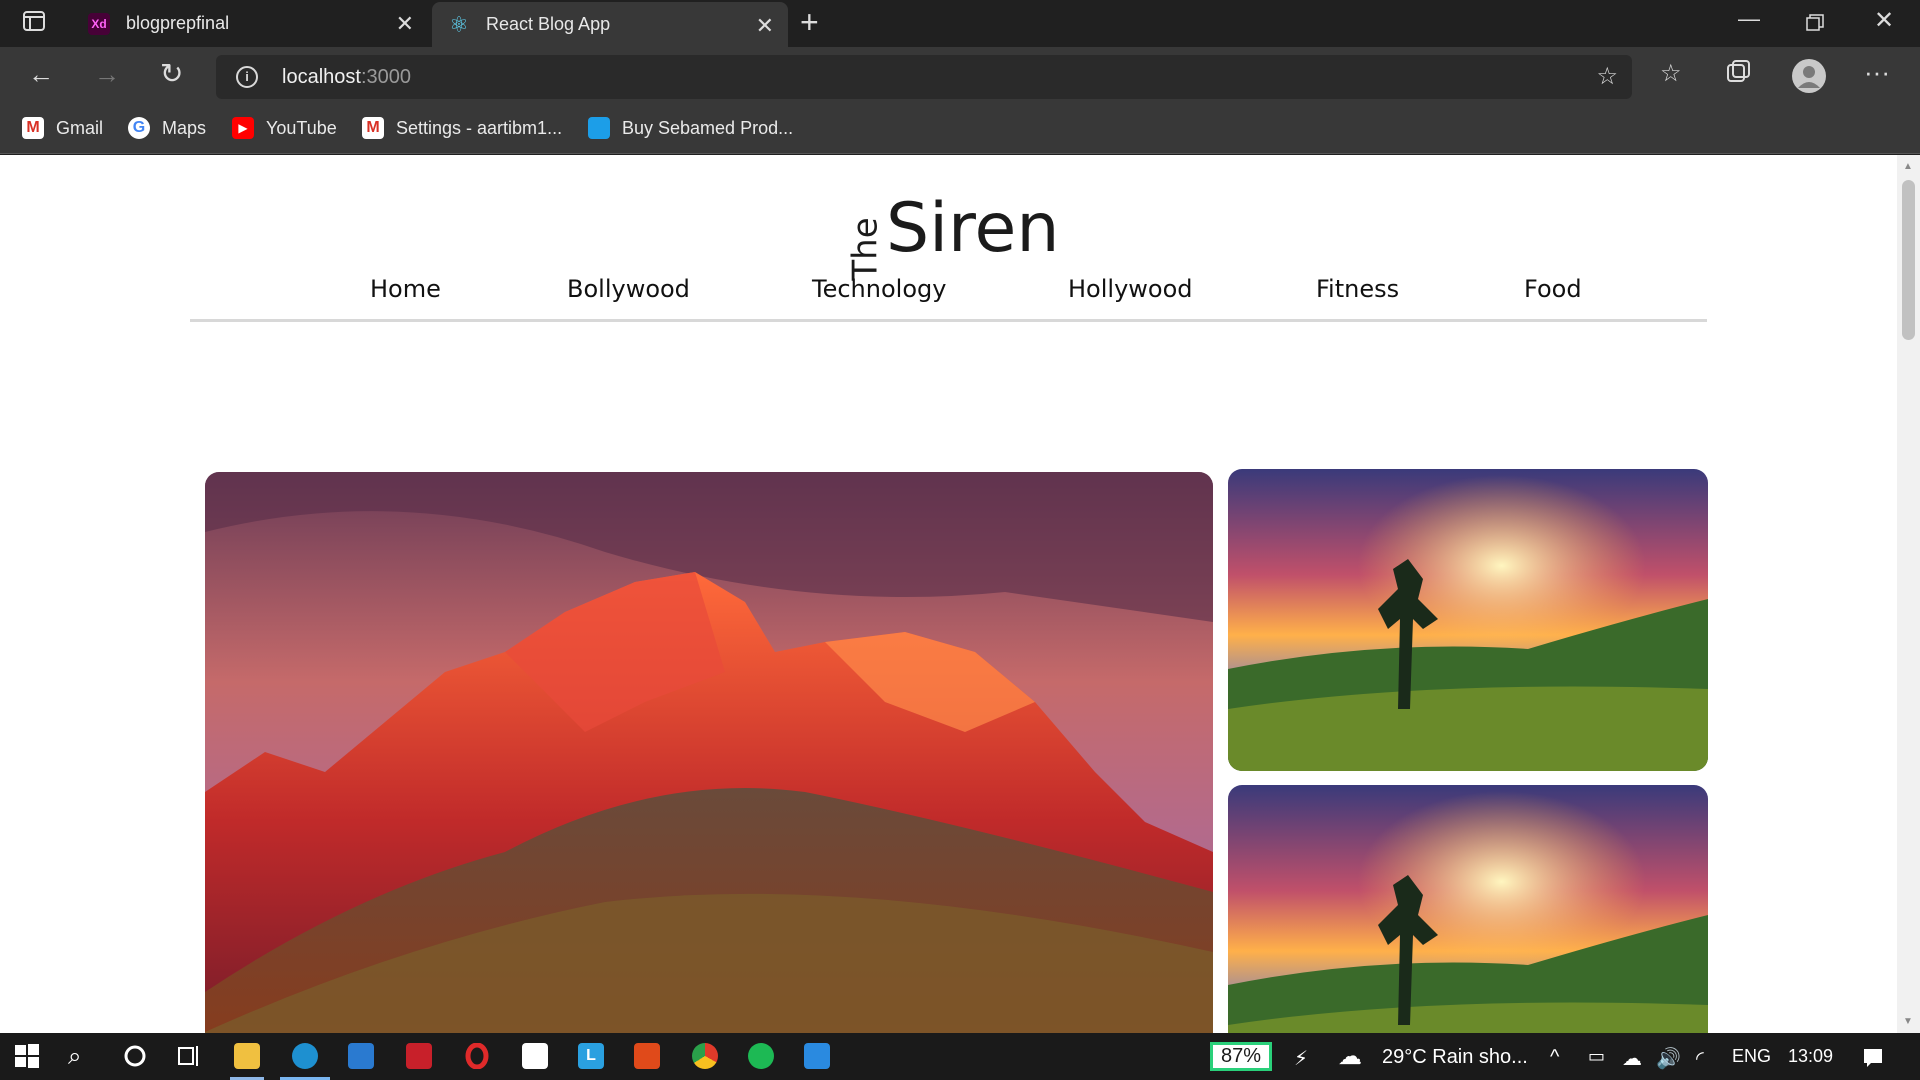 This screenshot has height=1080, width=1920. Describe the element at coordinates (924, 77) in the screenshot. I see `address-bar: i localhost:3000 ☆` at that location.